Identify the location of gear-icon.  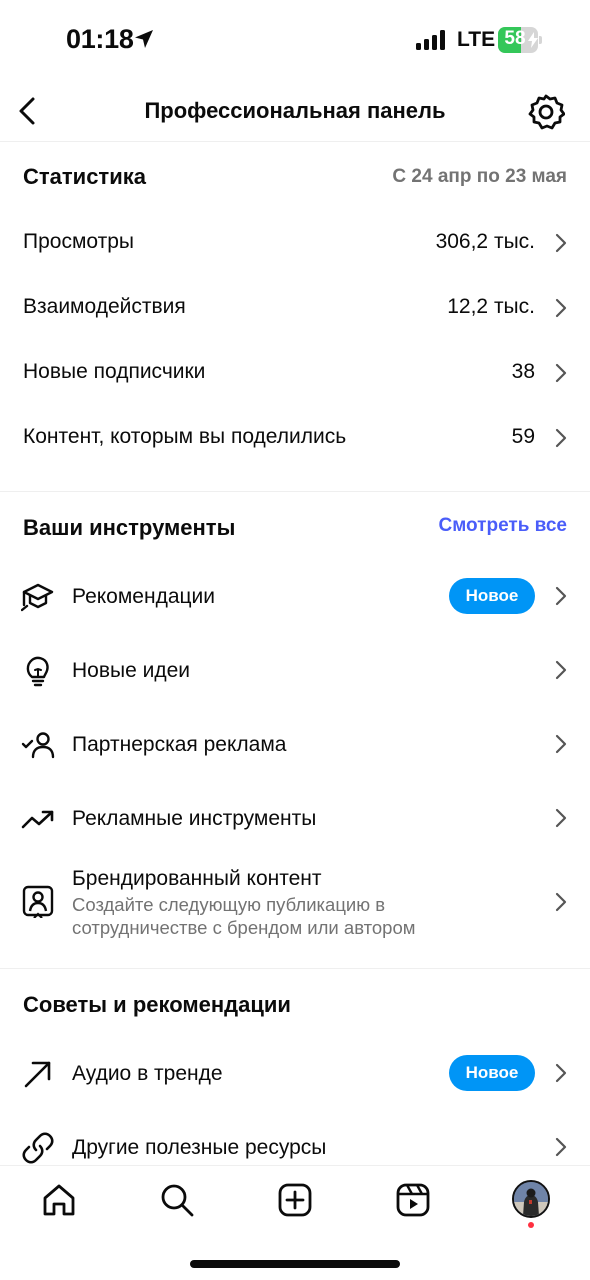
(546, 112).